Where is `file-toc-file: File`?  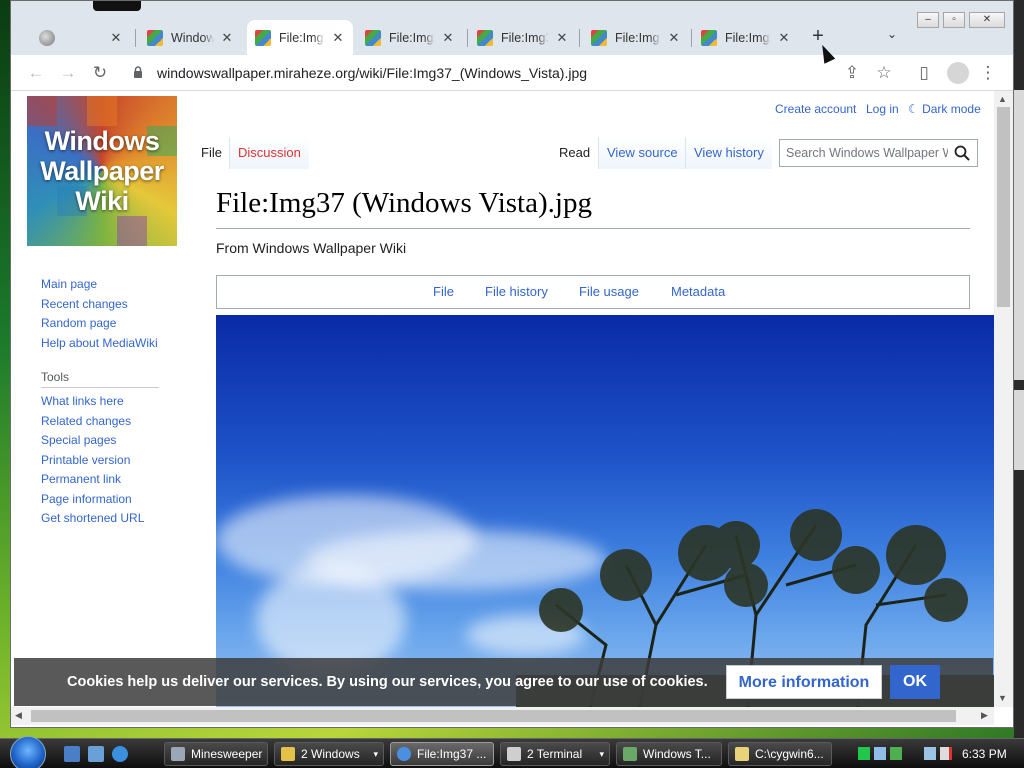
file-toc-file: File is located at coordinates (443, 291).